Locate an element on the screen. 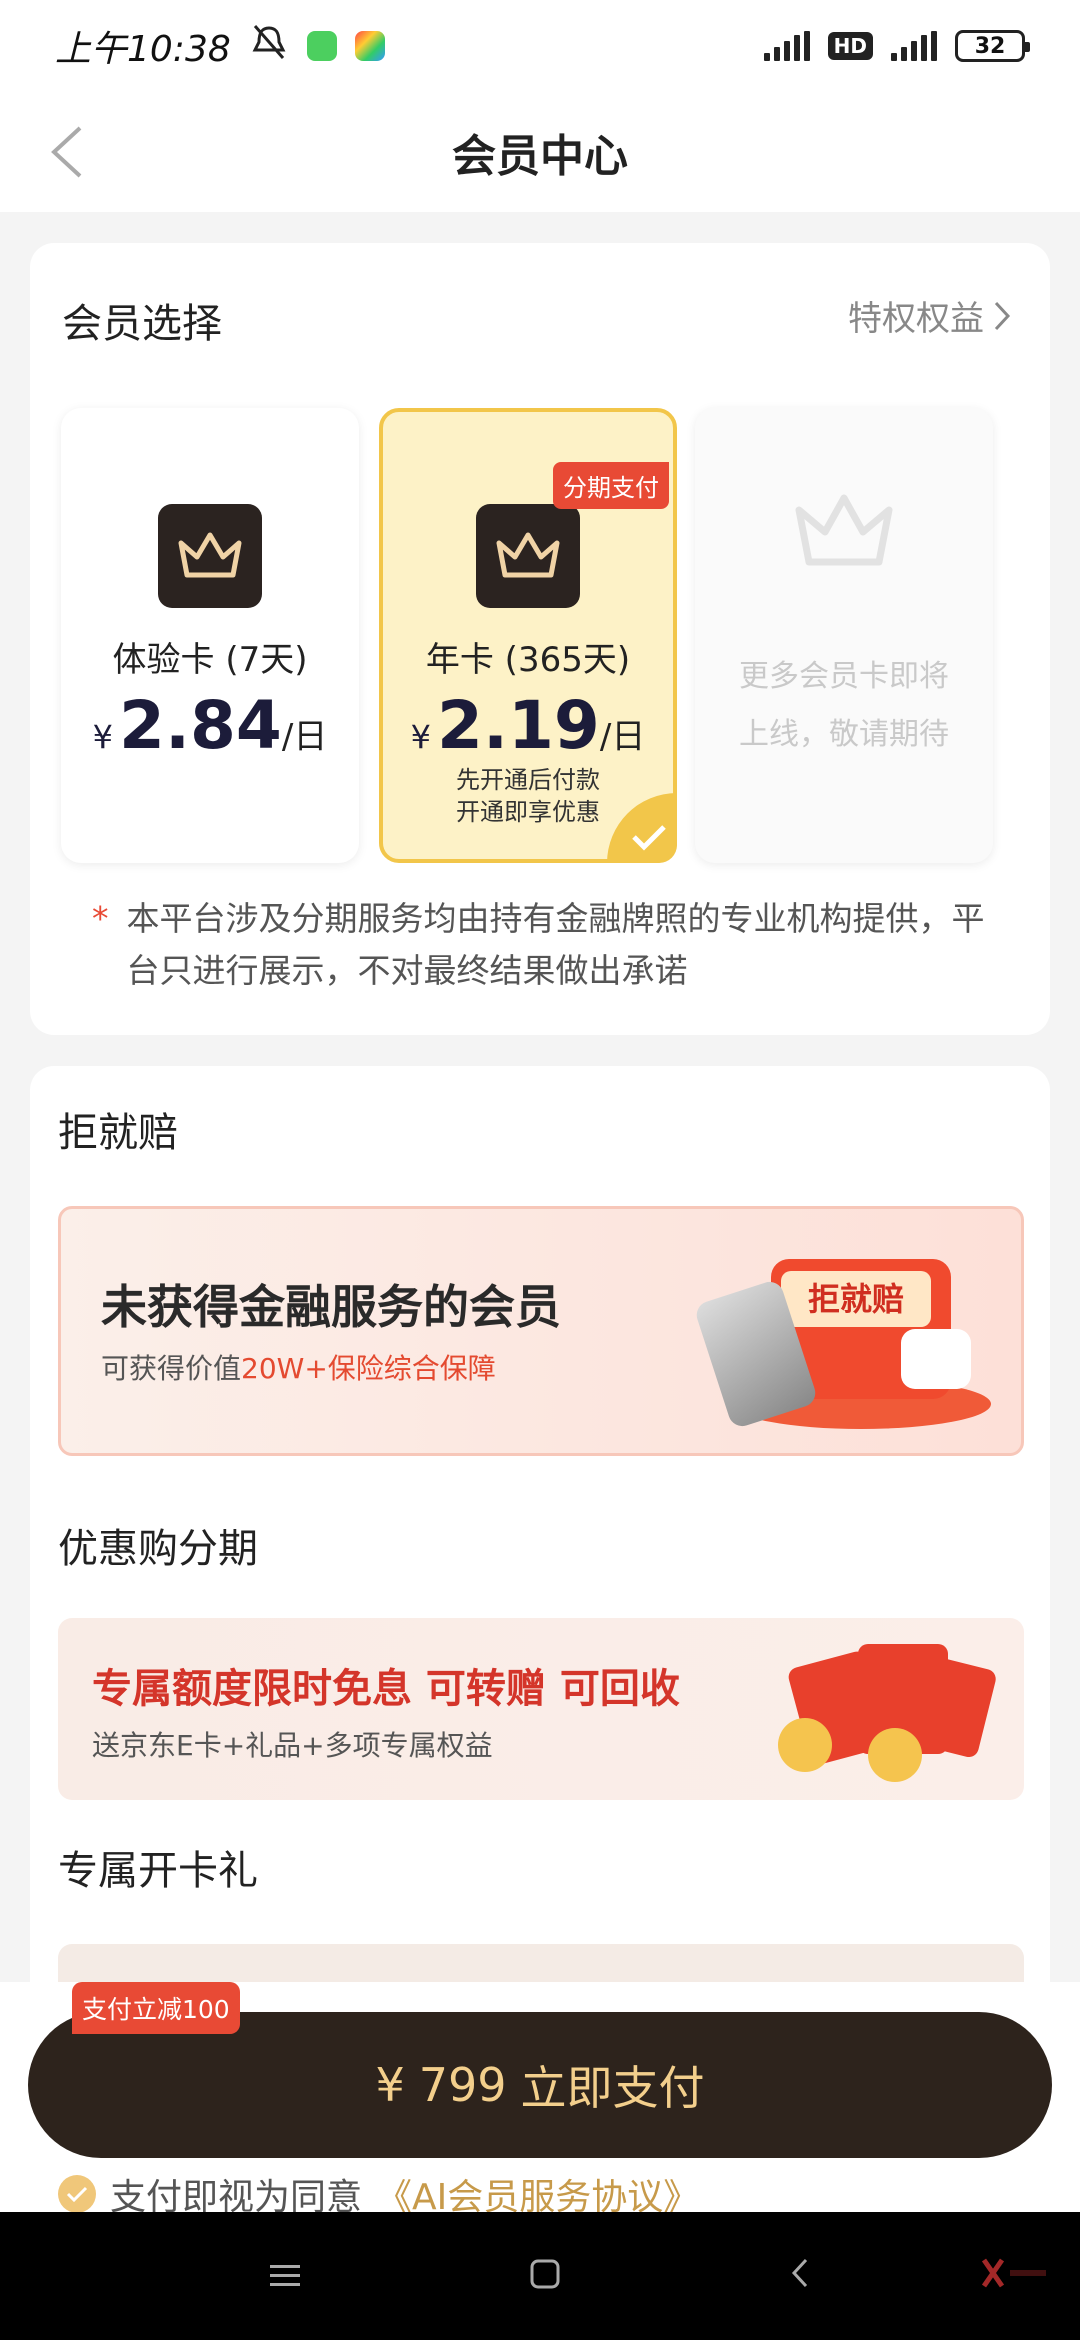  pay-action-label: 立即支付 is located at coordinates (612, 2088).